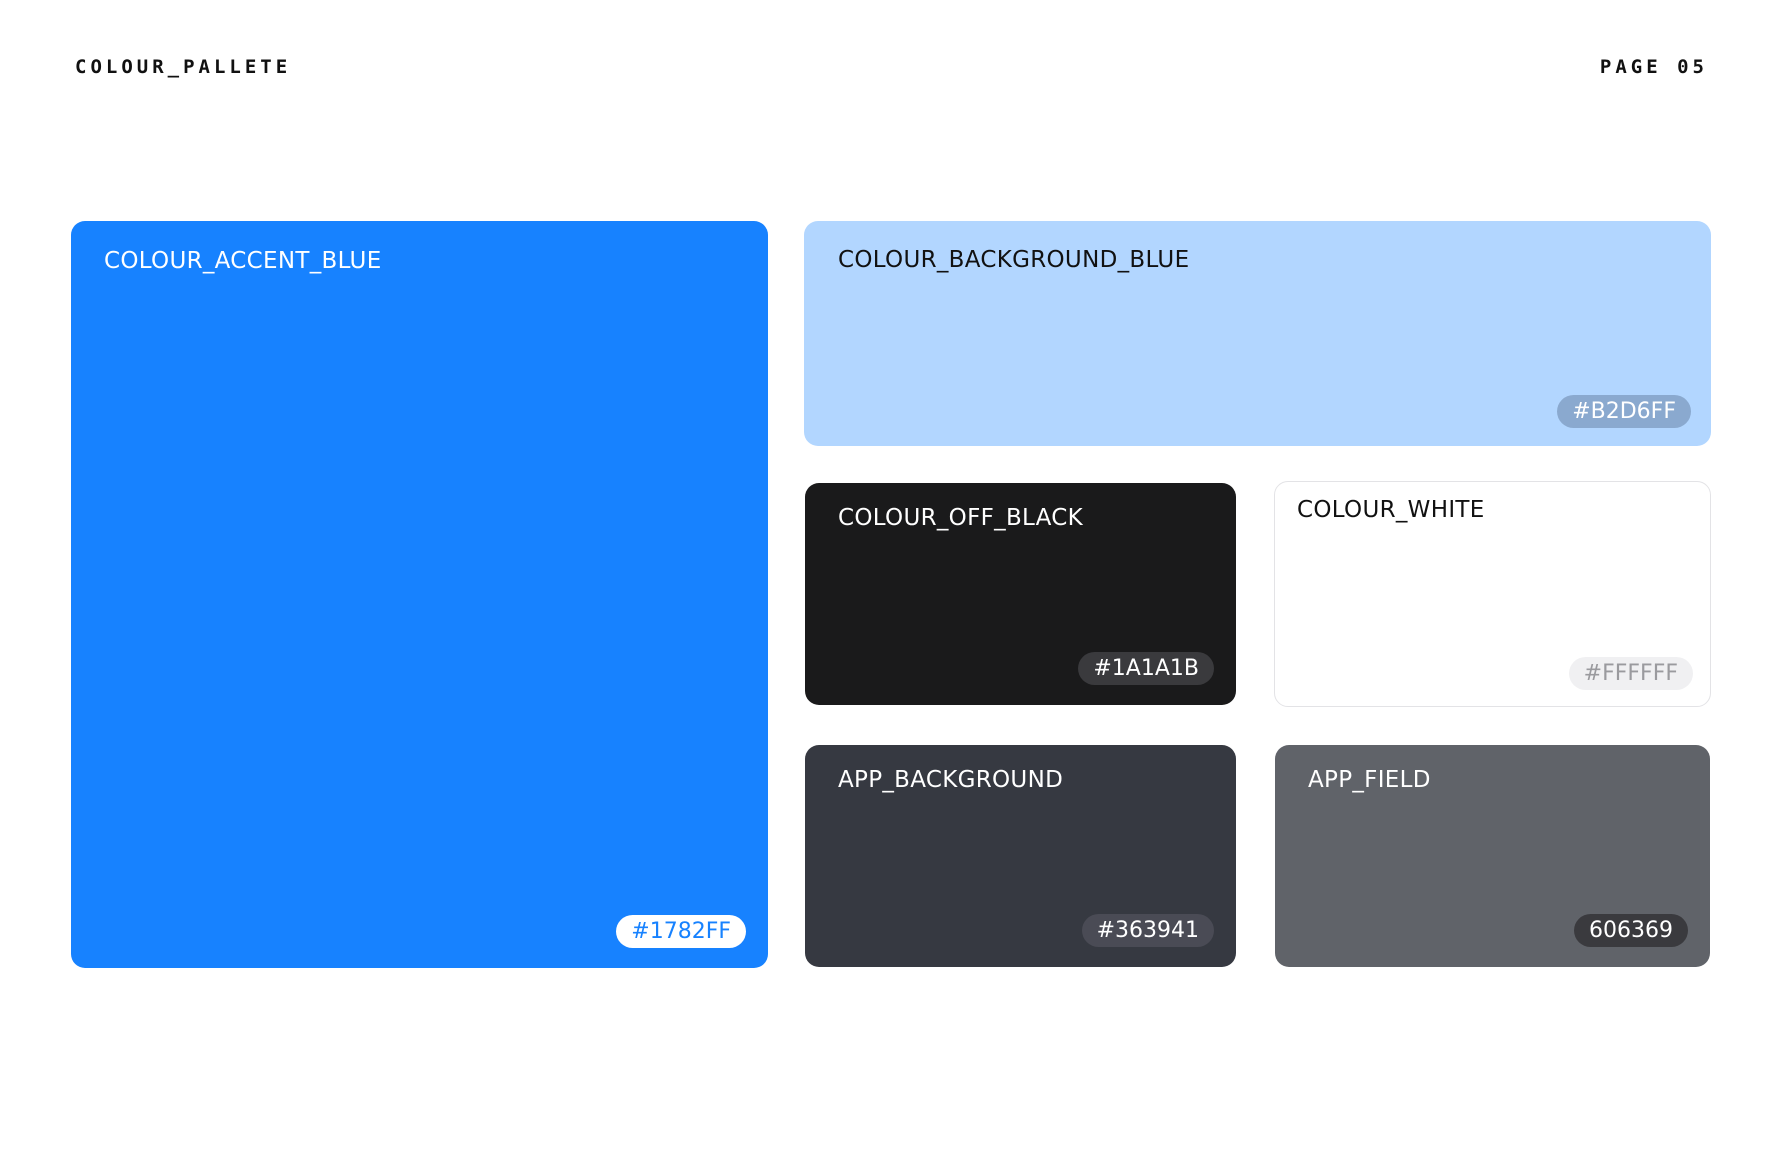  What do you see at coordinates (1257, 333) in the screenshot?
I see `swatch-colour-background-blue: COLOUR_BACKGROUND_BLUE #B2D6FF` at bounding box center [1257, 333].